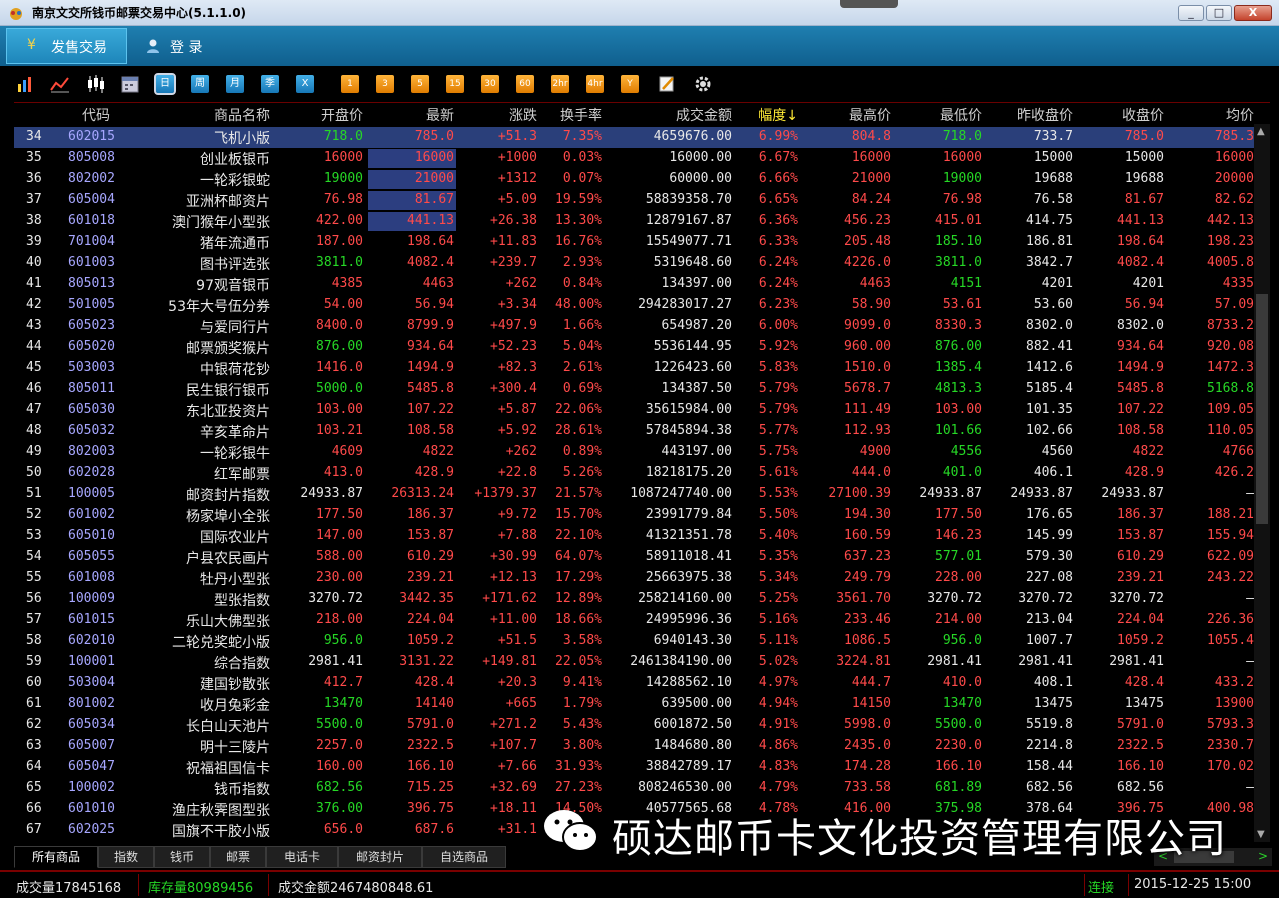 The image size is (1279, 898). Describe the element at coordinates (525, 84) in the screenshot. I see `minute-60-button: 60` at that location.